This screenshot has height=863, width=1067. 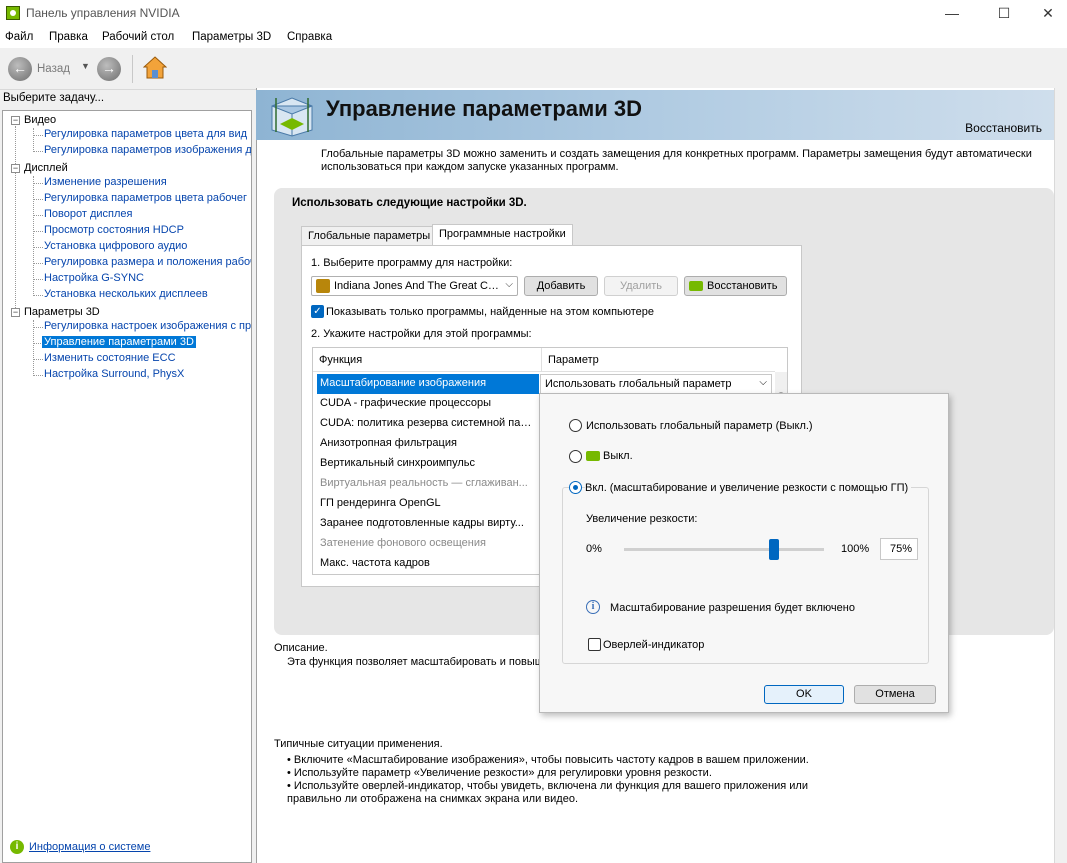 What do you see at coordinates (641, 286) in the screenshot?
I see `remove-button: Удалить` at bounding box center [641, 286].